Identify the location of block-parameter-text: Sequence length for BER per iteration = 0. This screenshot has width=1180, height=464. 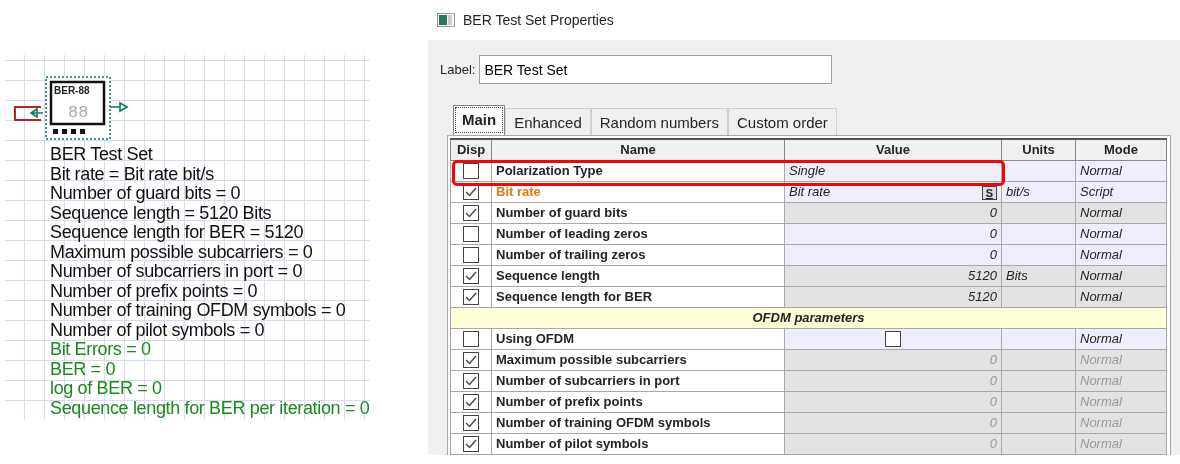
(210, 408).